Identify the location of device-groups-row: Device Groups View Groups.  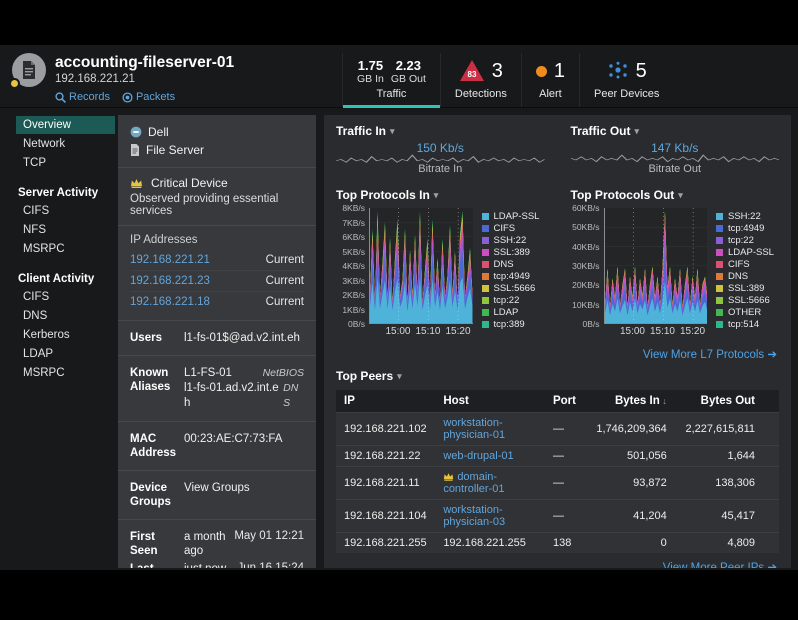
(217, 495).